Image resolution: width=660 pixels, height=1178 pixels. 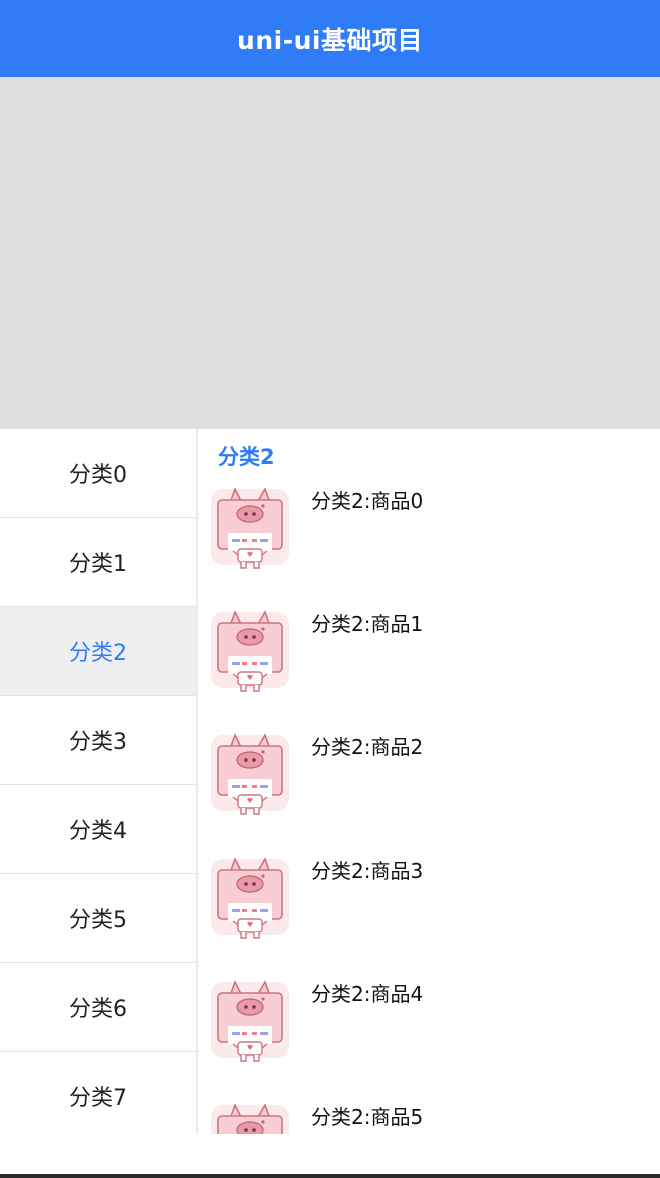 I want to click on sidebar-item-cat6: 分类6, so click(x=98, y=1007).